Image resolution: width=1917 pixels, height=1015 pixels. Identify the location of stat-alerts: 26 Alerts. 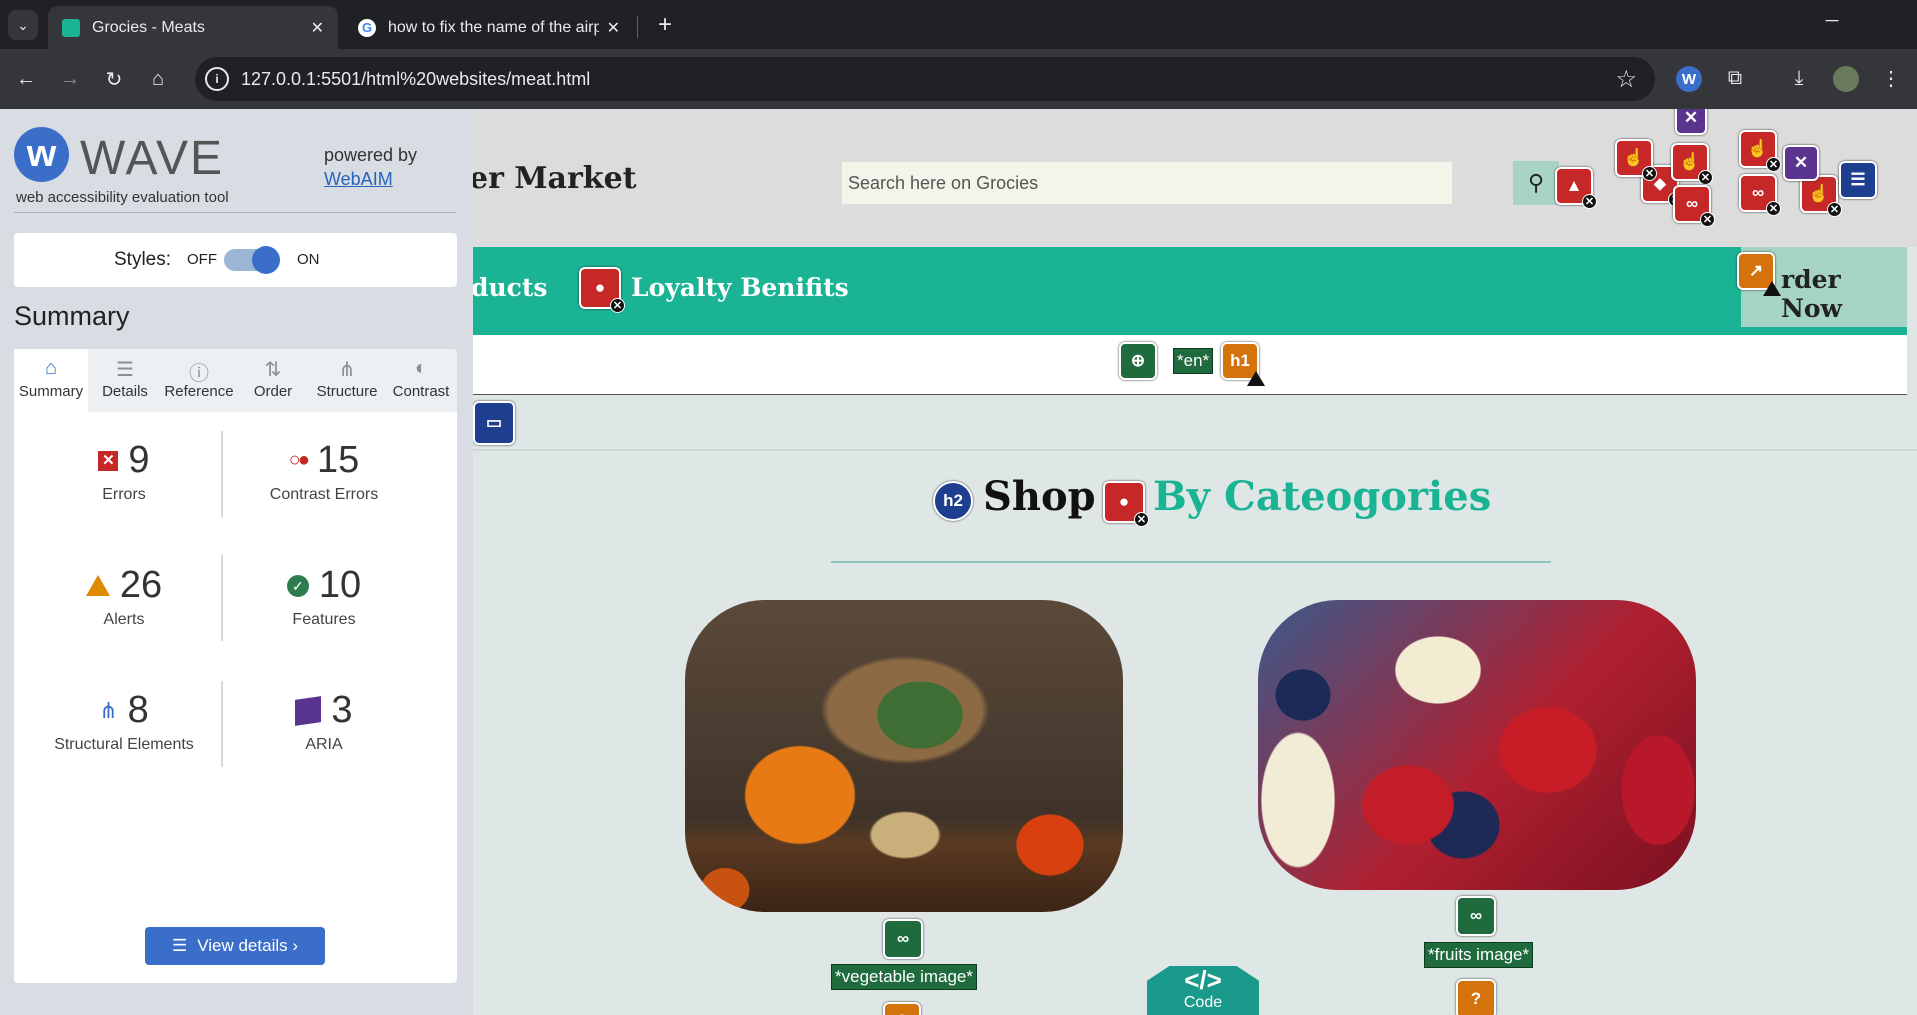
(124, 596).